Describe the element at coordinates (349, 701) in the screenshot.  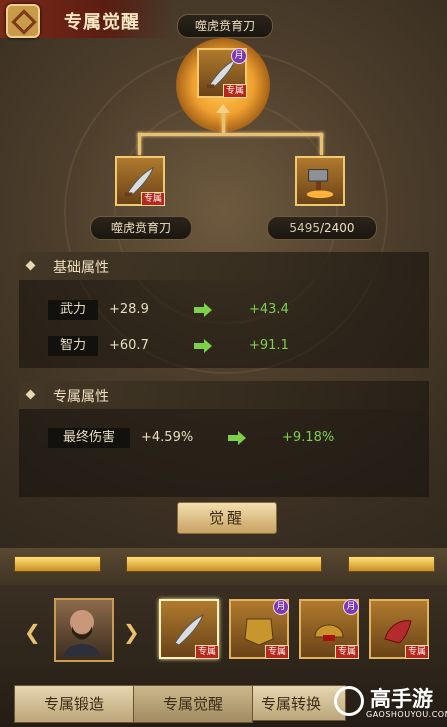
I see `watermark-logo-icon` at that location.